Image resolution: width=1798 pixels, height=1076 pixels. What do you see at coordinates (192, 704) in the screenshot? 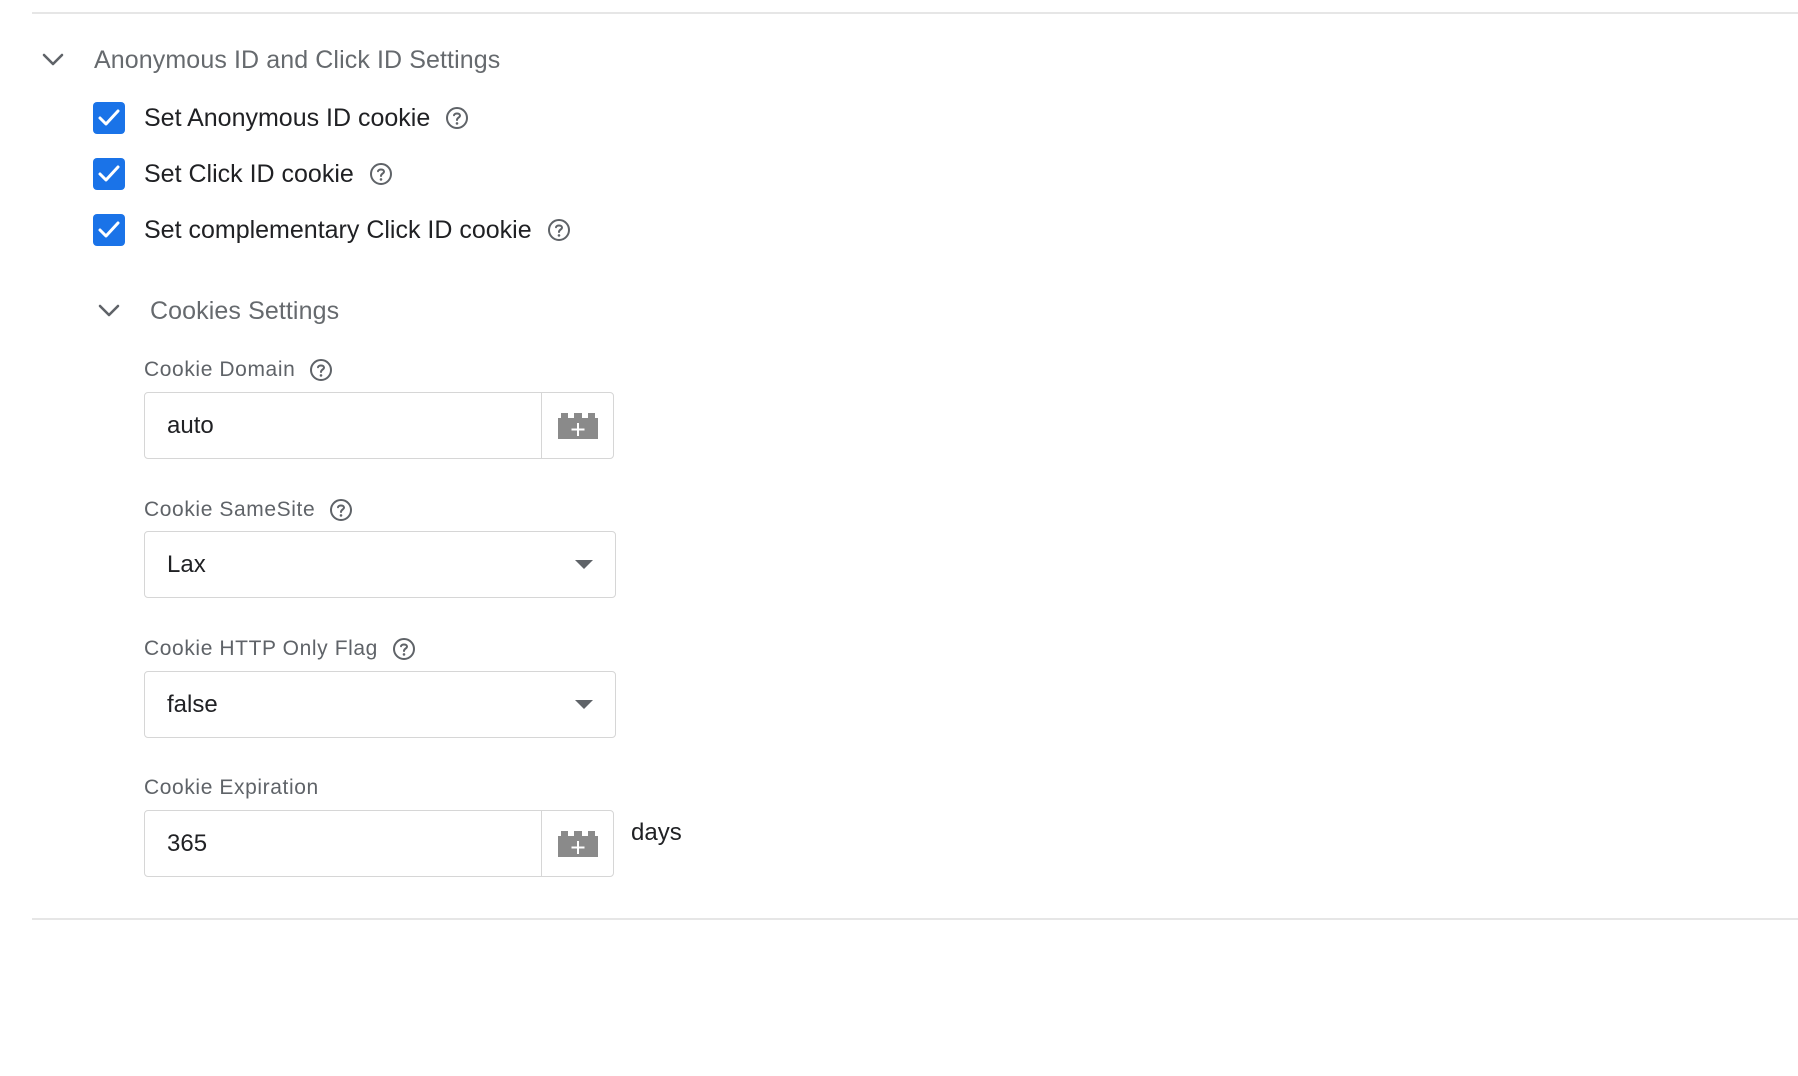
I see `cookie-http-only-value: false` at bounding box center [192, 704].